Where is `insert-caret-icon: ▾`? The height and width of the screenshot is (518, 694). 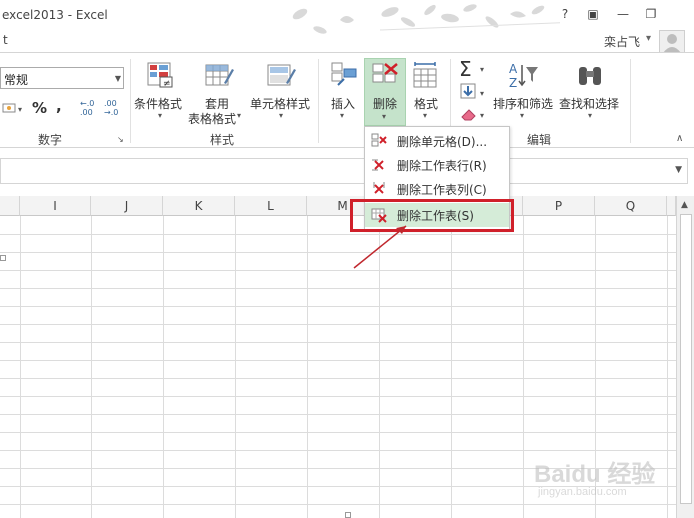 insert-caret-icon: ▾ is located at coordinates (342, 115).